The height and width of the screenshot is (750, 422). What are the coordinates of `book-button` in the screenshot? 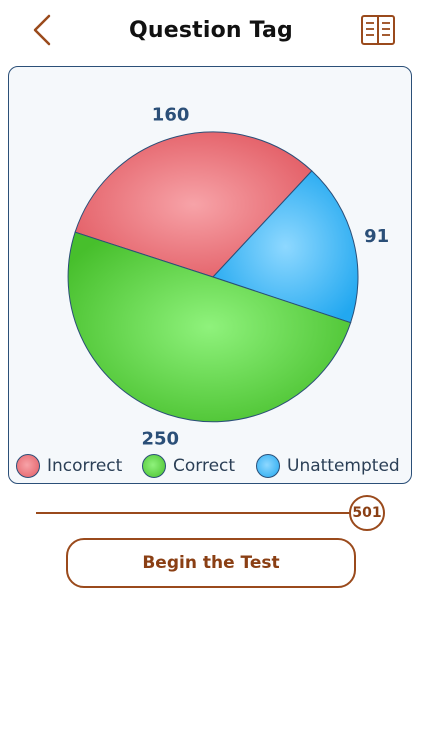 It's located at (378, 30).